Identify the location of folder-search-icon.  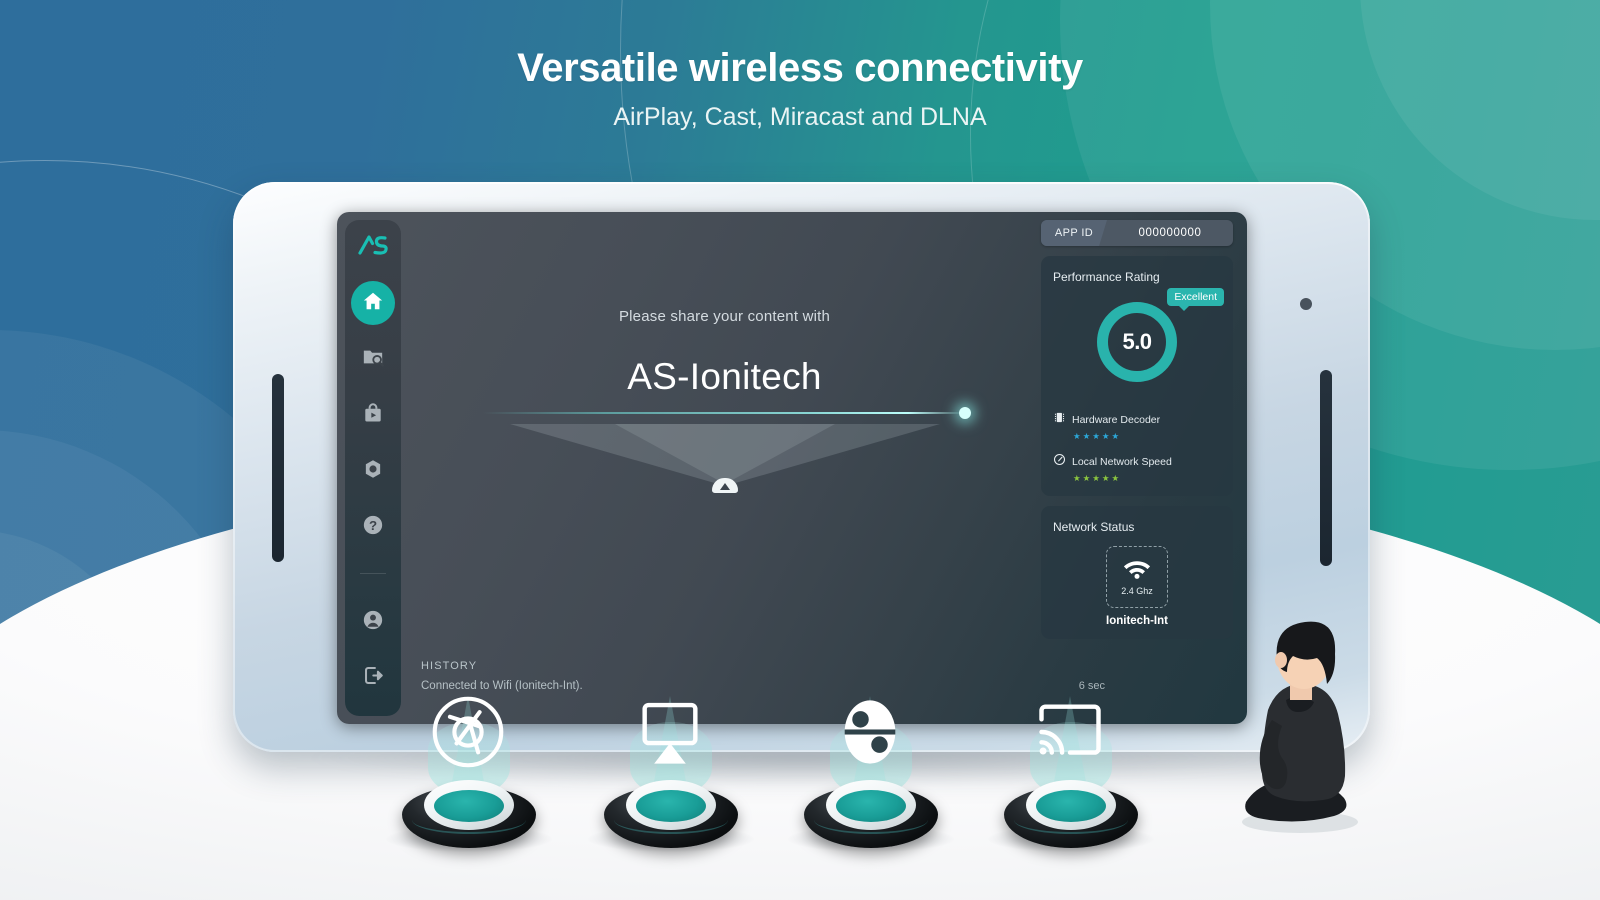
(373, 359).